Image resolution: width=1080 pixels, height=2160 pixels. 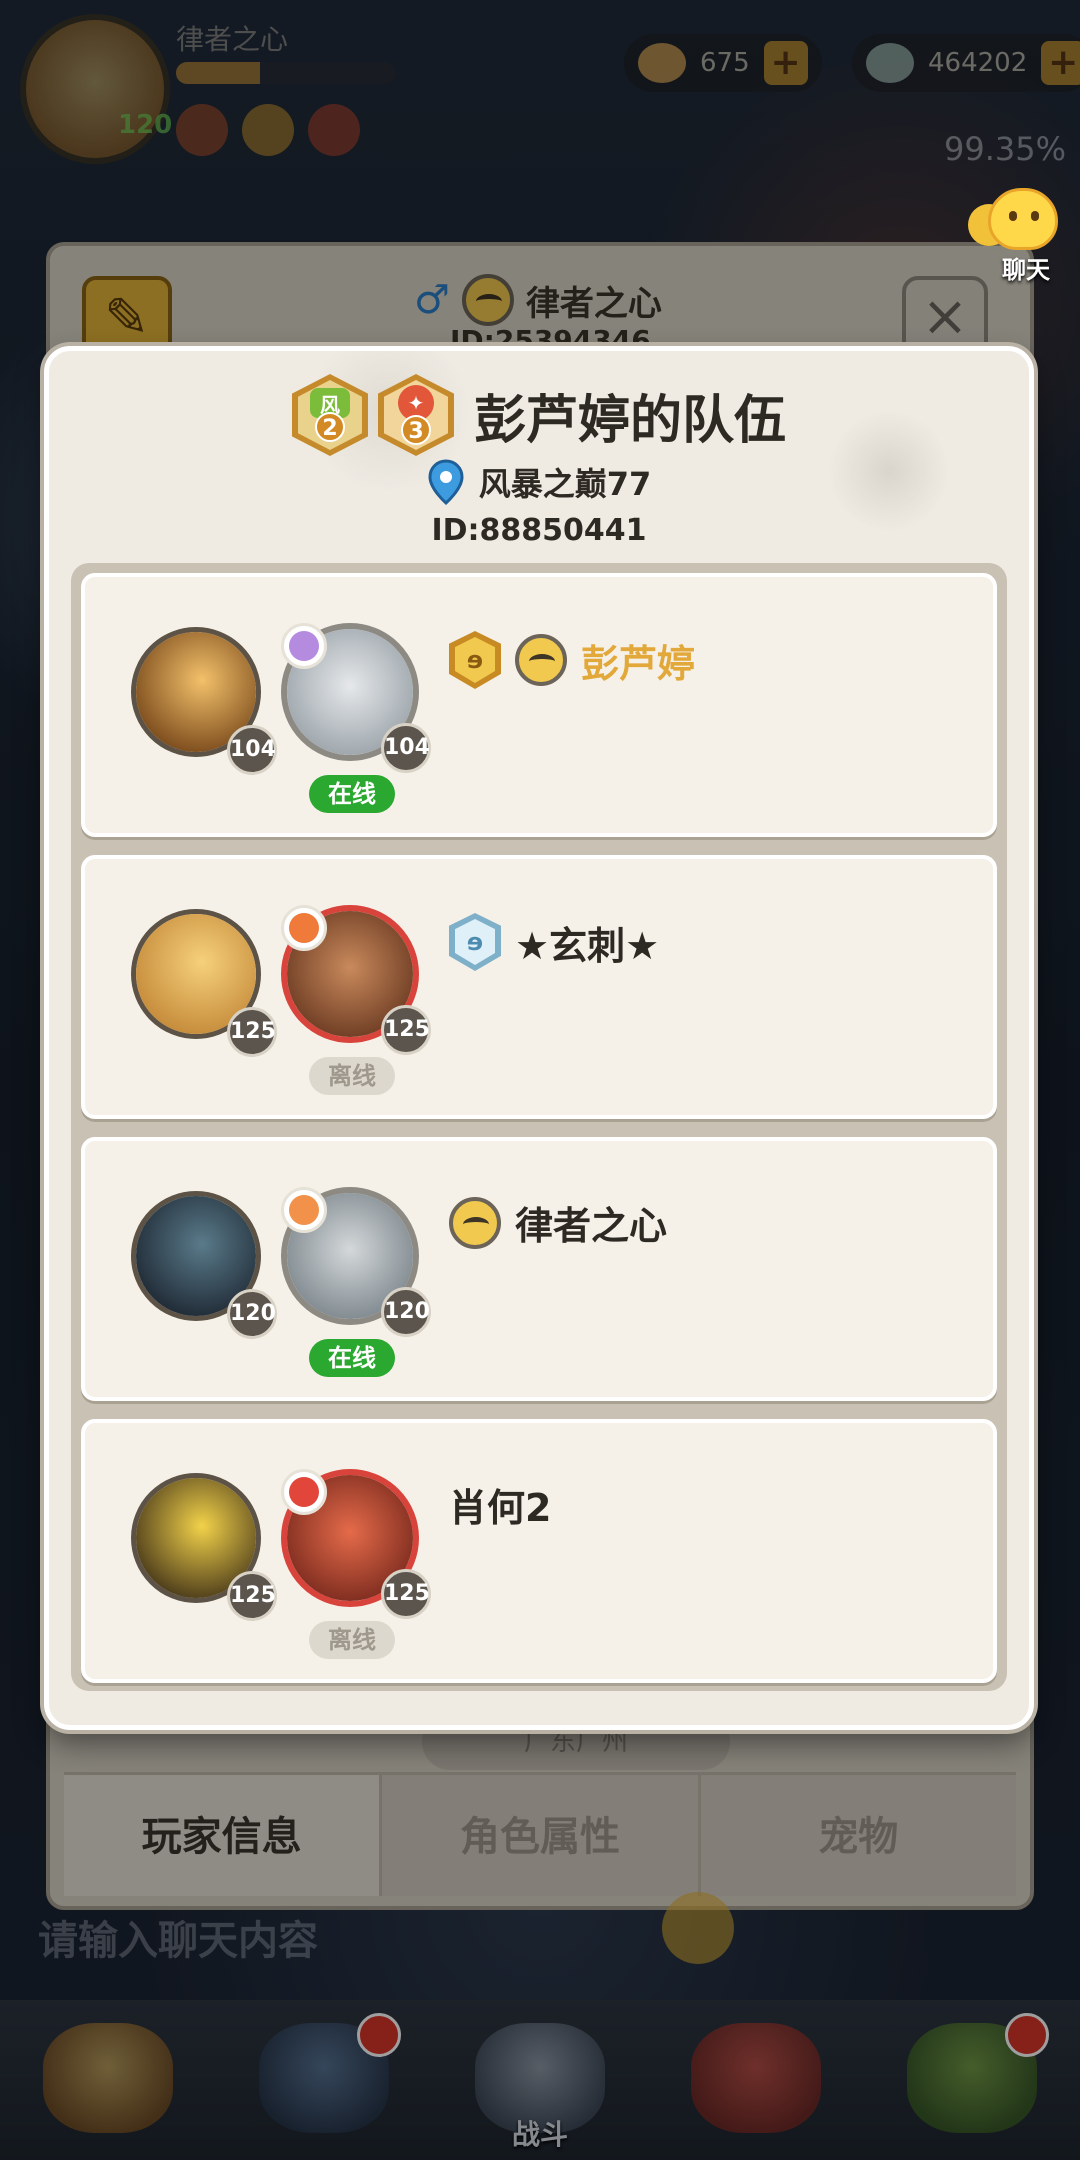 I want to click on team-header: 风 2 ✦ 3 彭芦婷的队伍, so click(x=539, y=415).